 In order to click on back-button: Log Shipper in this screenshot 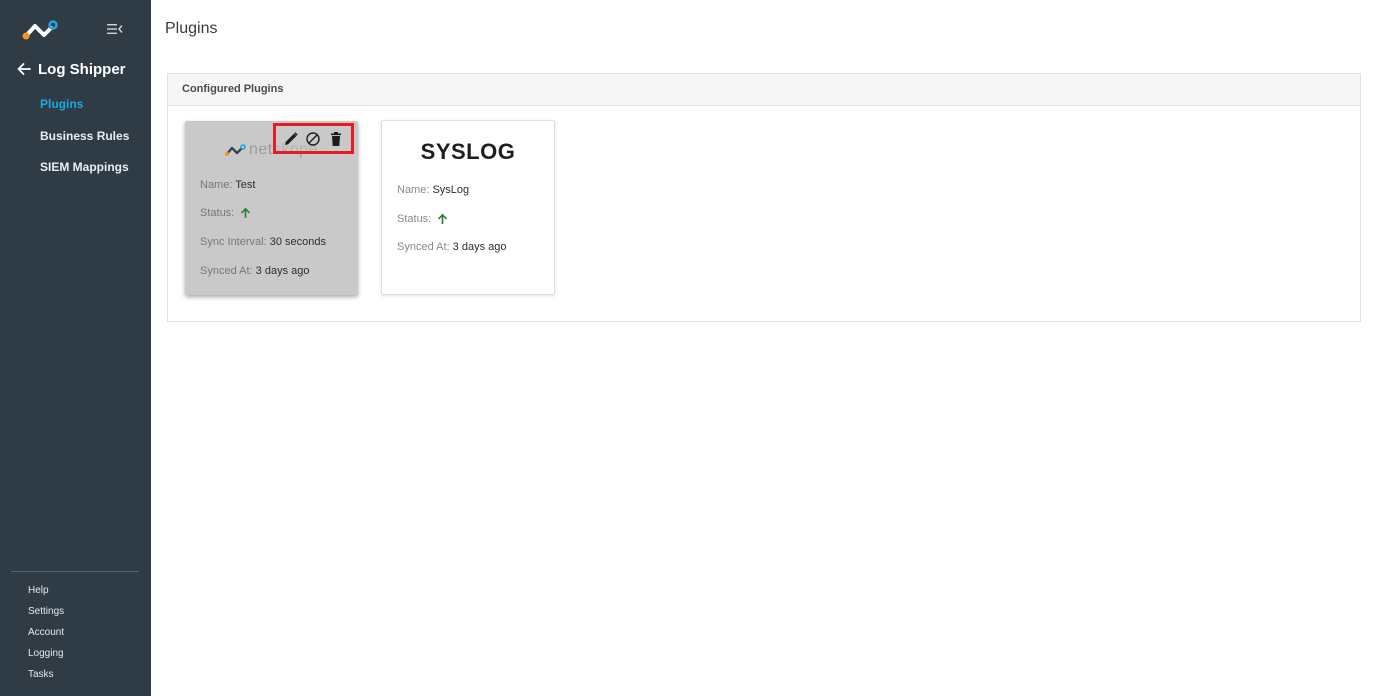, I will do `click(71, 69)`.